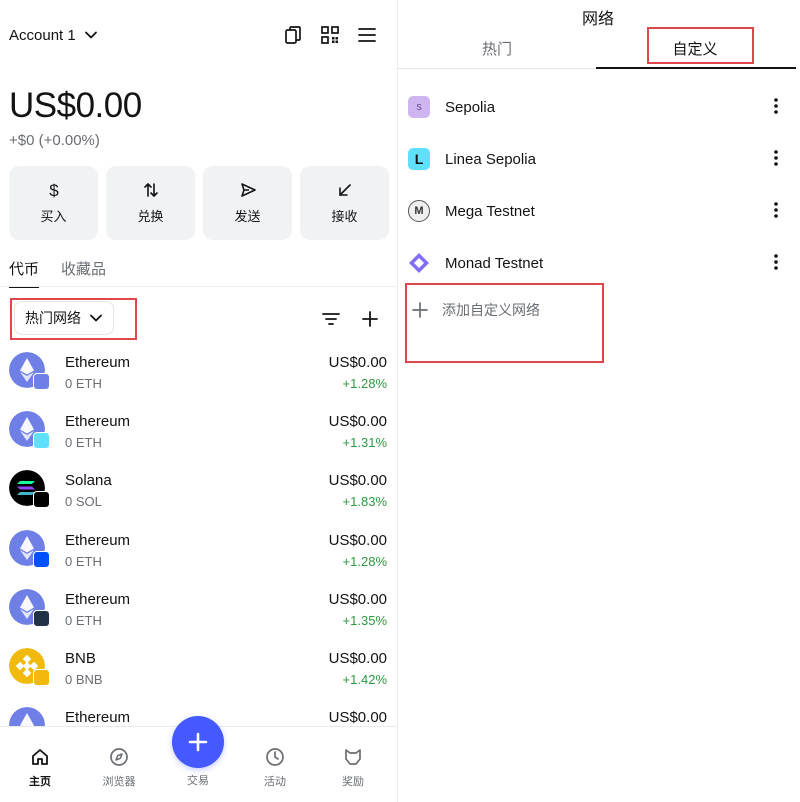 This screenshot has height=802, width=800. Describe the element at coordinates (119, 768) in the screenshot. I see `nav-browser: 浏览器` at that location.